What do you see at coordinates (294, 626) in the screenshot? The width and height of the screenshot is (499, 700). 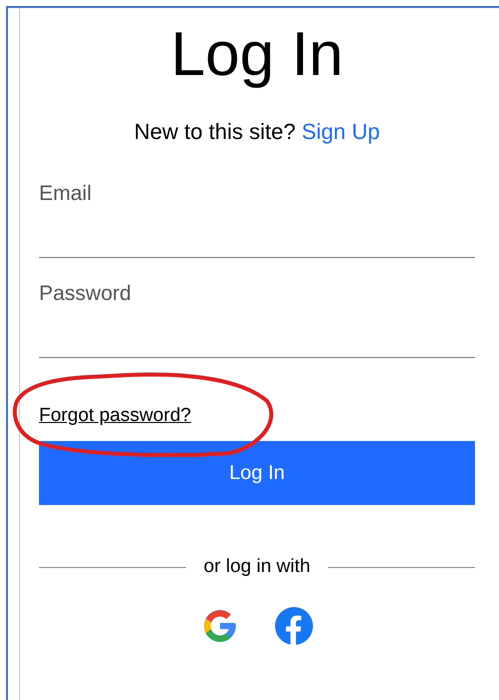 I see `facebook-logo-icon` at bounding box center [294, 626].